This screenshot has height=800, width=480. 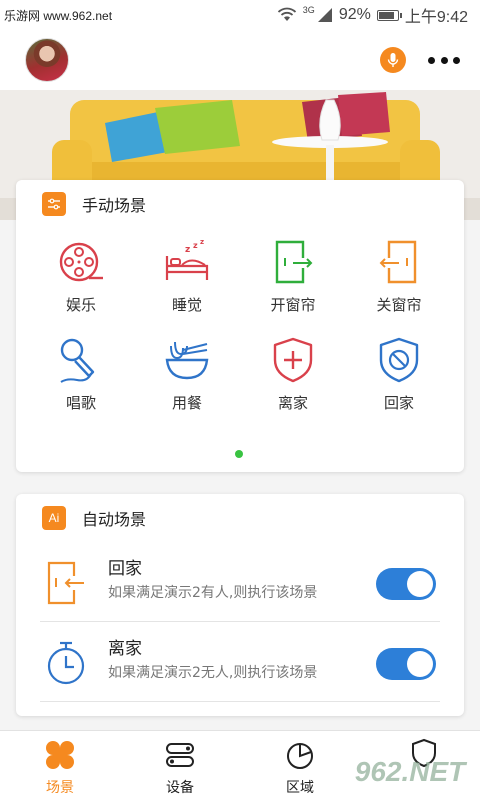 What do you see at coordinates (324, 15) in the screenshot?
I see `signal-icon` at bounding box center [324, 15].